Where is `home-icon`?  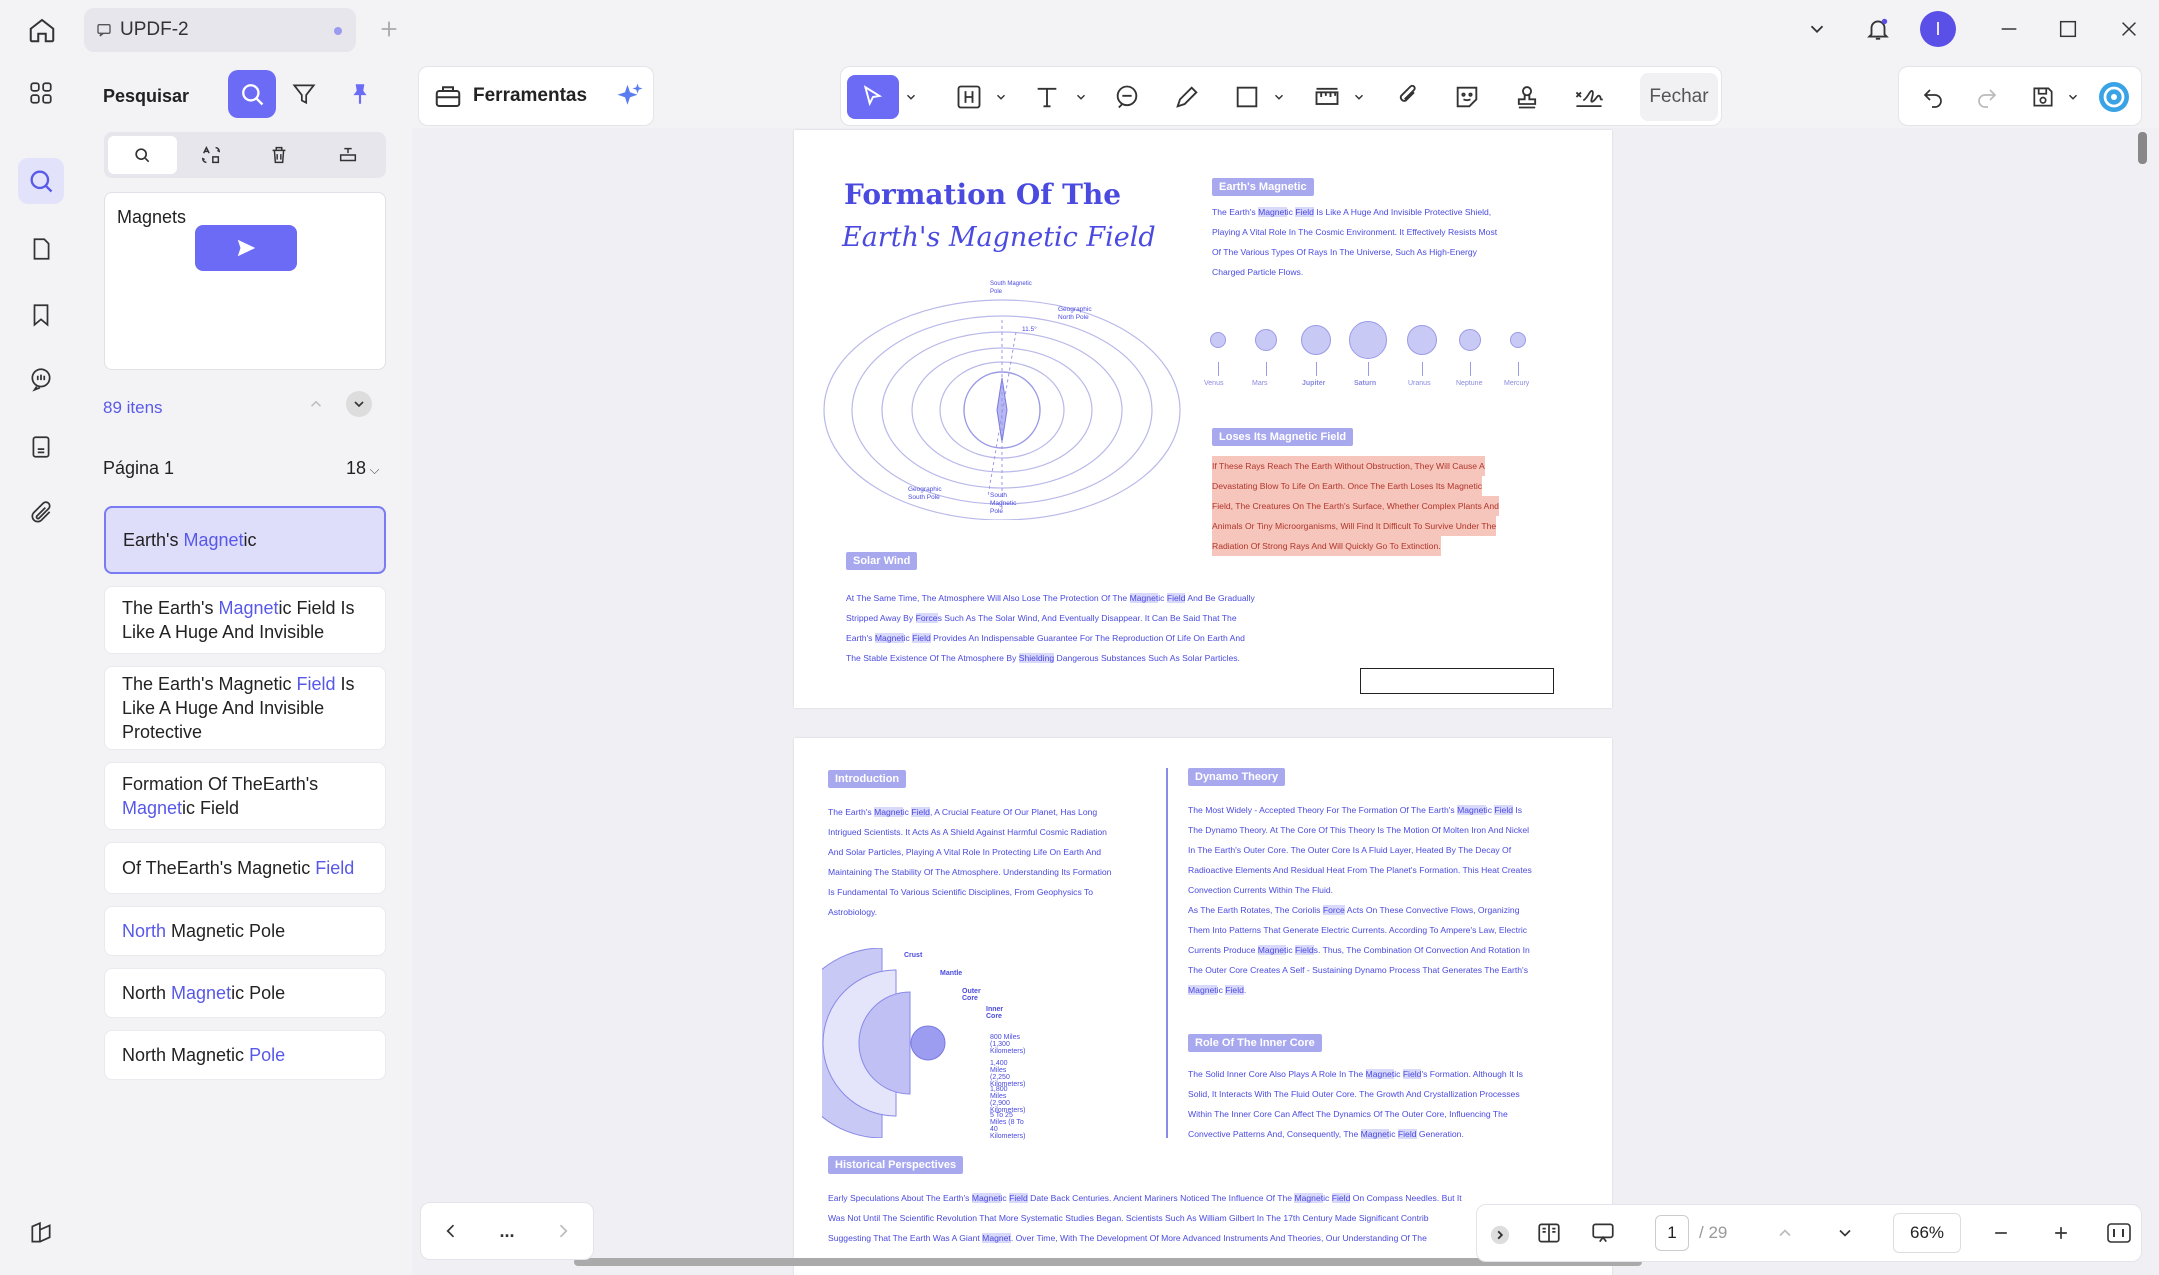
home-icon is located at coordinates (42, 30).